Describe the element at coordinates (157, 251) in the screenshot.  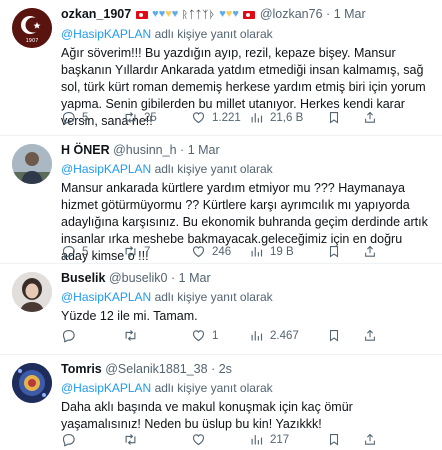
I see `retweet-button: 7` at that location.